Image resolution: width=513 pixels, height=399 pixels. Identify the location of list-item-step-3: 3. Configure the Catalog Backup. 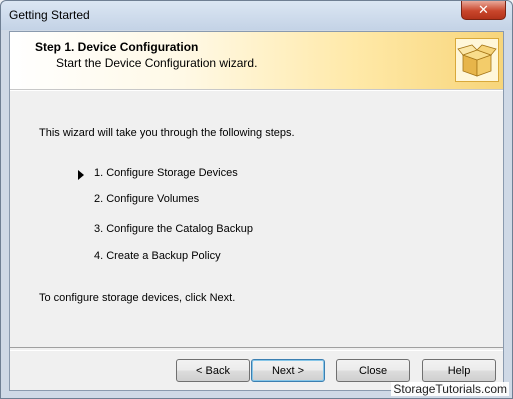
(173, 229).